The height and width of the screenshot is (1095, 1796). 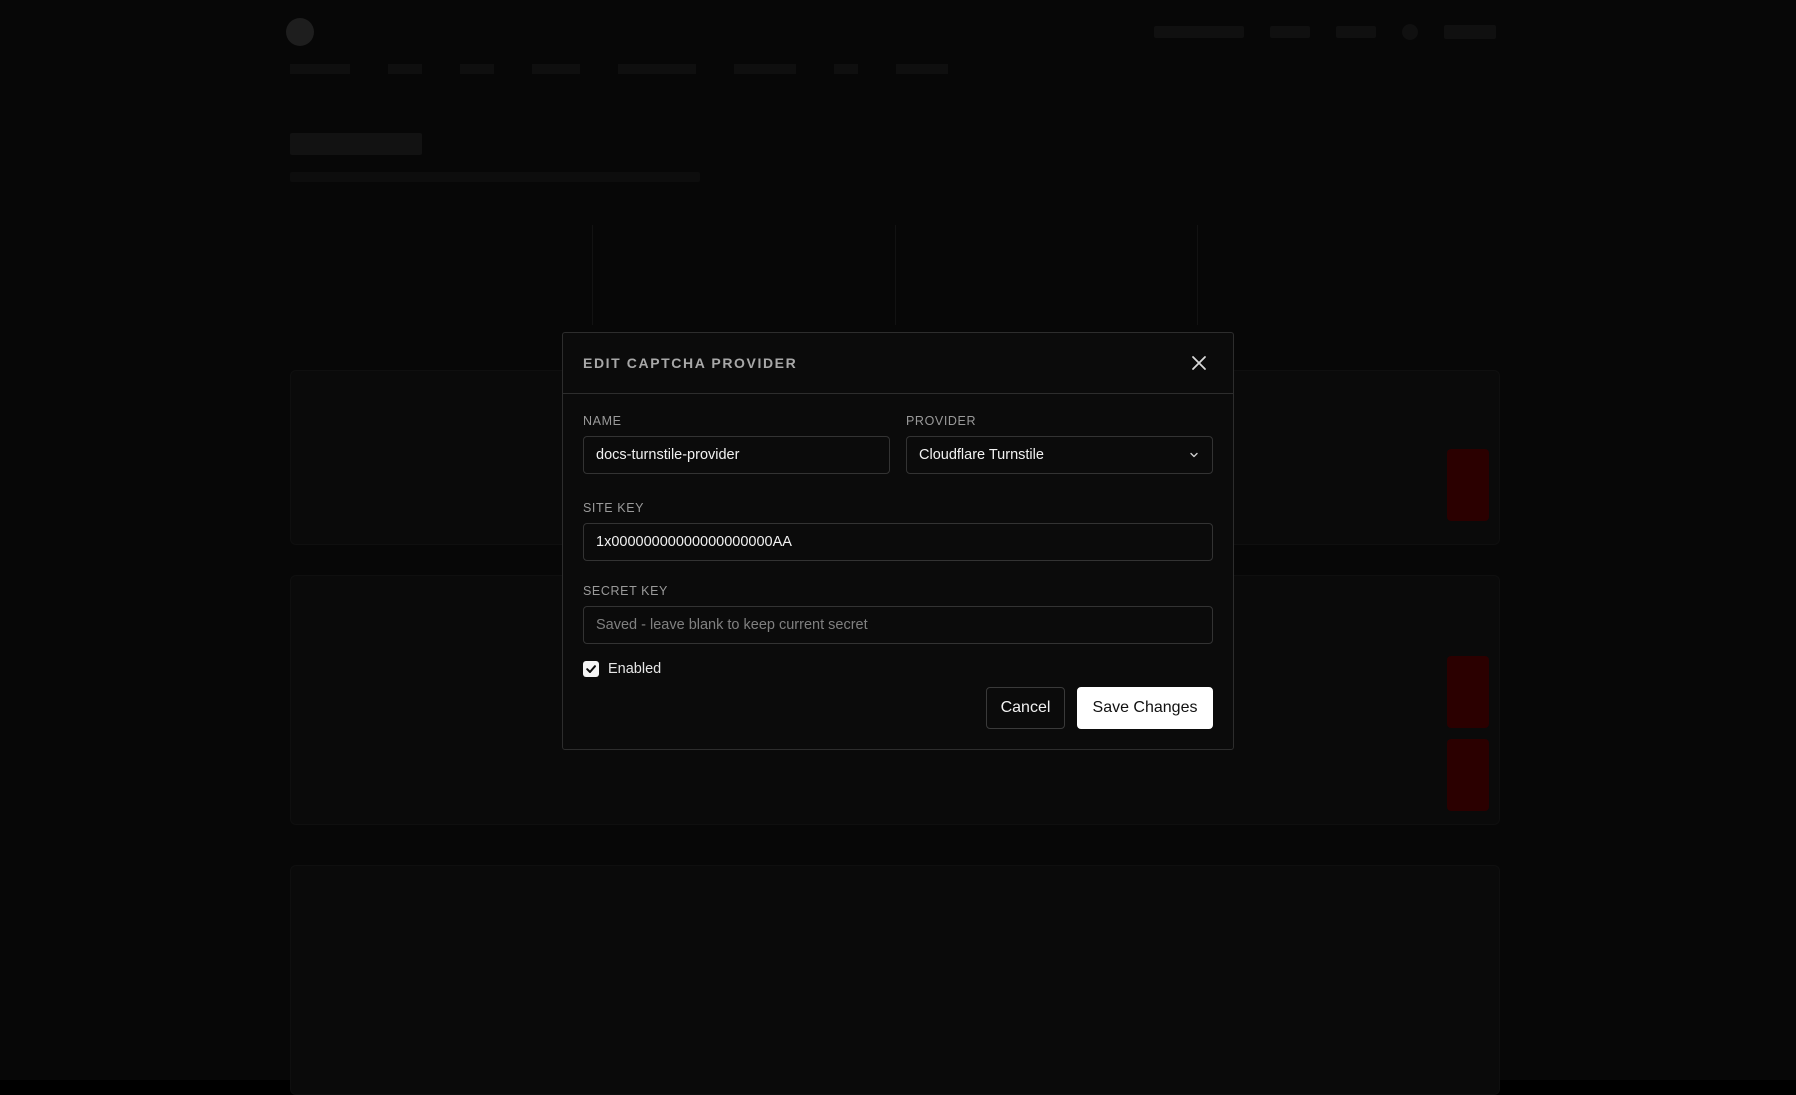 What do you see at coordinates (1325, 32) in the screenshot?
I see `header-actions` at bounding box center [1325, 32].